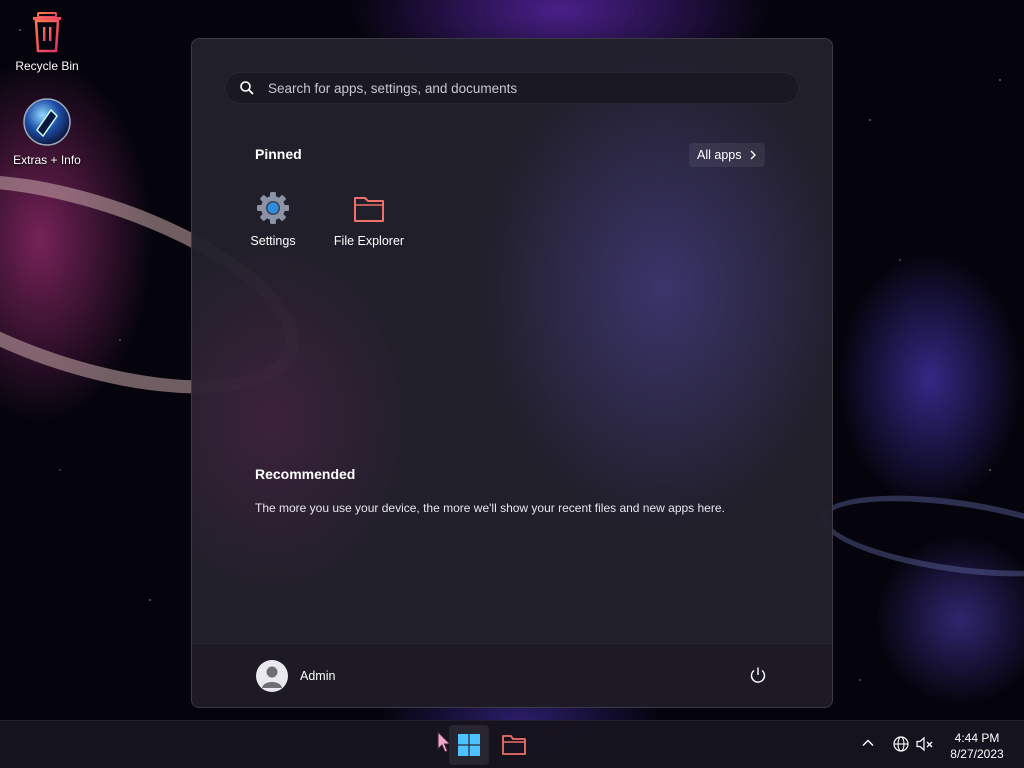 Image resolution: width=1024 pixels, height=768 pixels. Describe the element at coordinates (278, 154) in the screenshot. I see `pinned-heading: Pinned` at that location.